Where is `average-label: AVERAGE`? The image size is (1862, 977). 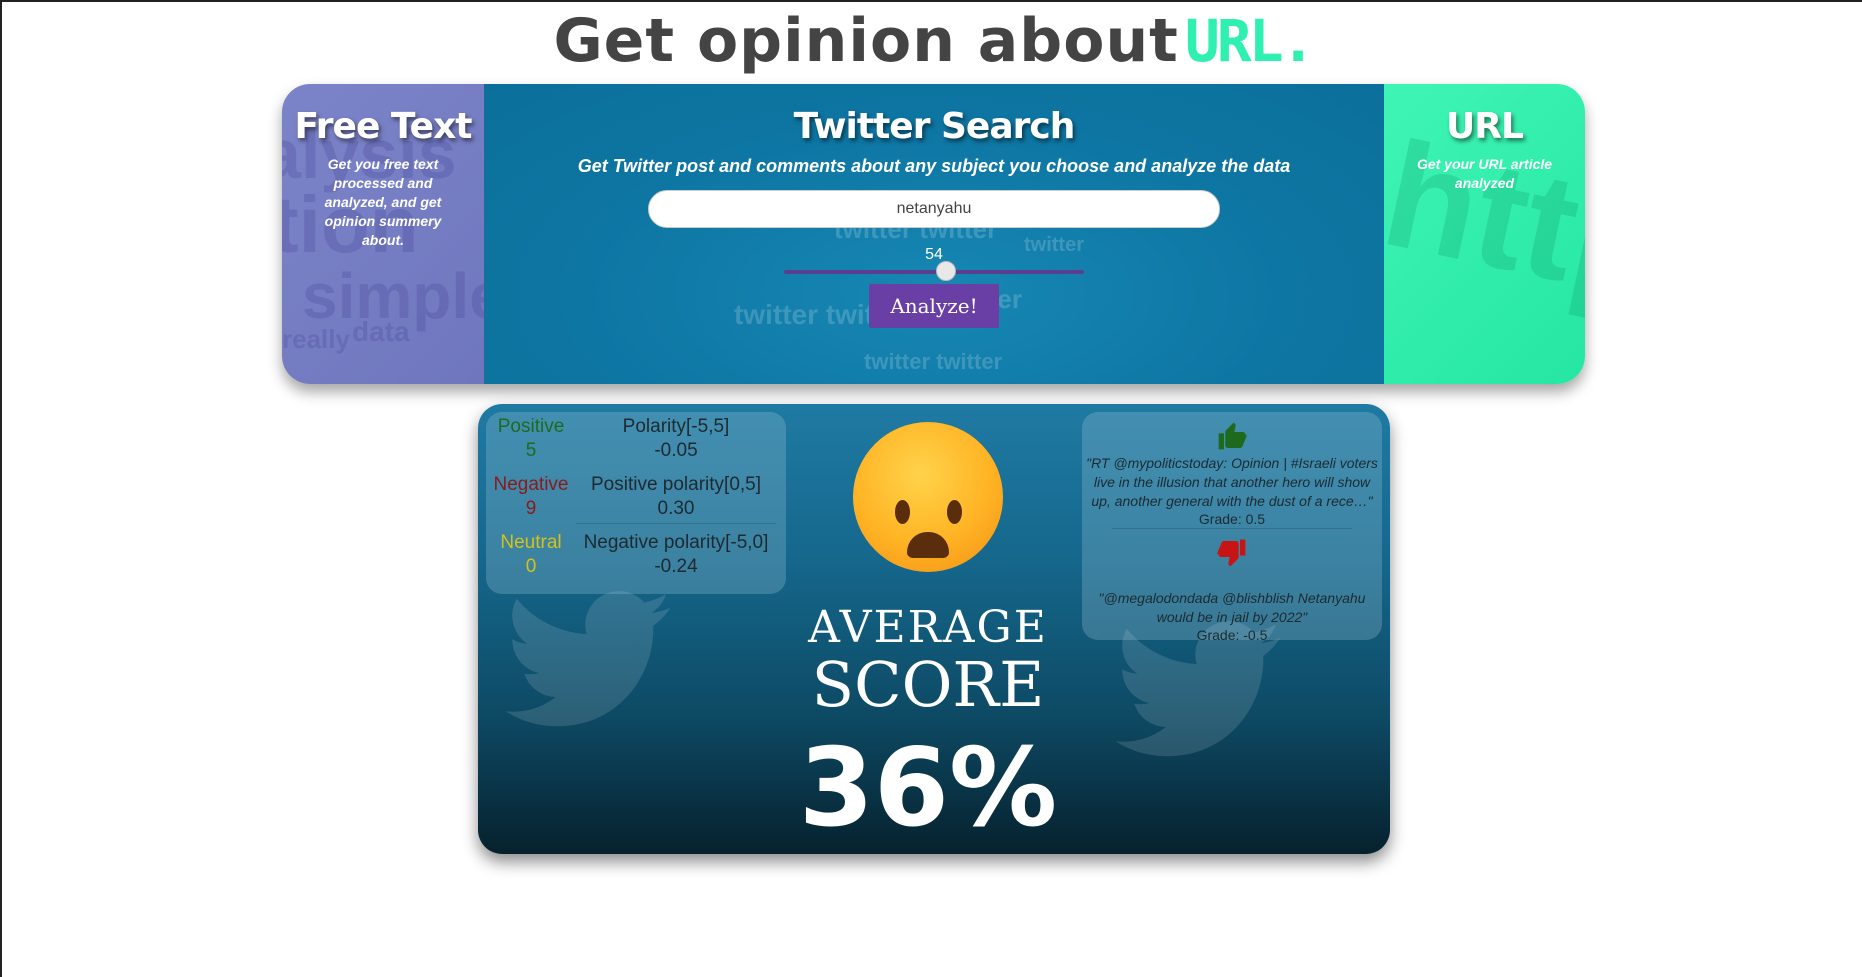 average-label: AVERAGE is located at coordinates (928, 627).